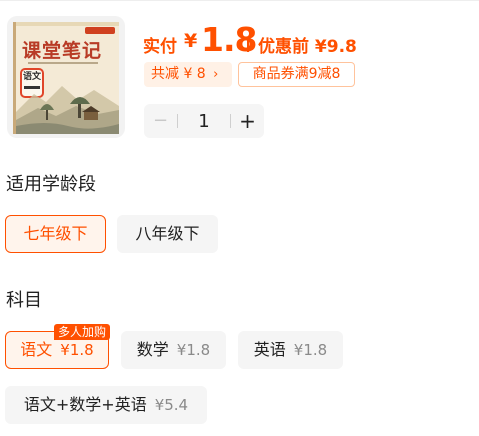 The width and height of the screenshot is (479, 436). Describe the element at coordinates (36, 349) in the screenshot. I see `option-label: 语文` at that location.